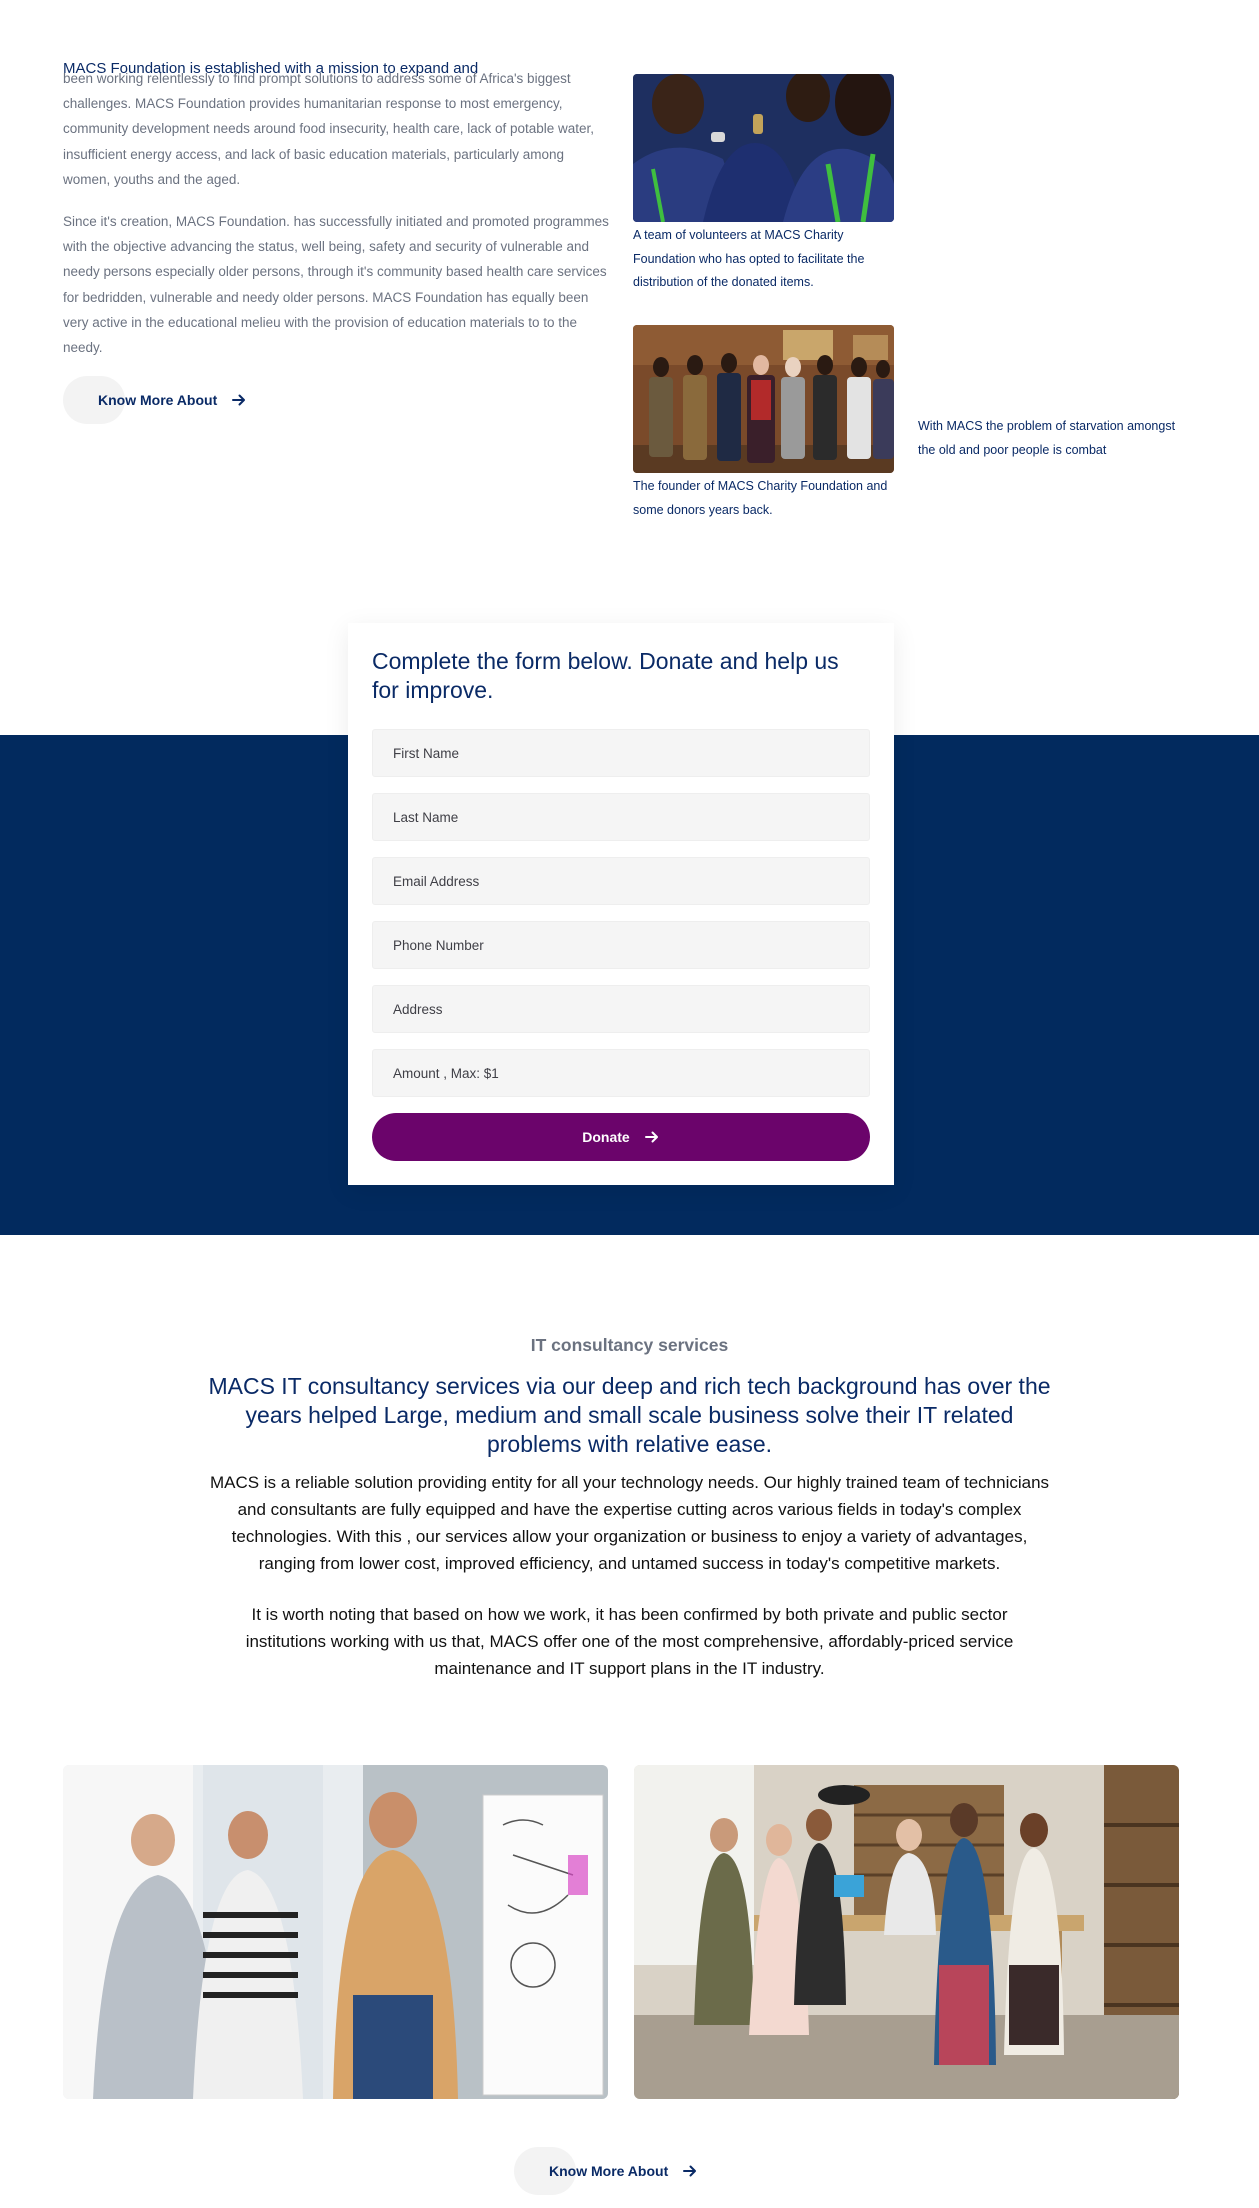  I want to click on donate-button-label: Donate, so click(606, 1137).